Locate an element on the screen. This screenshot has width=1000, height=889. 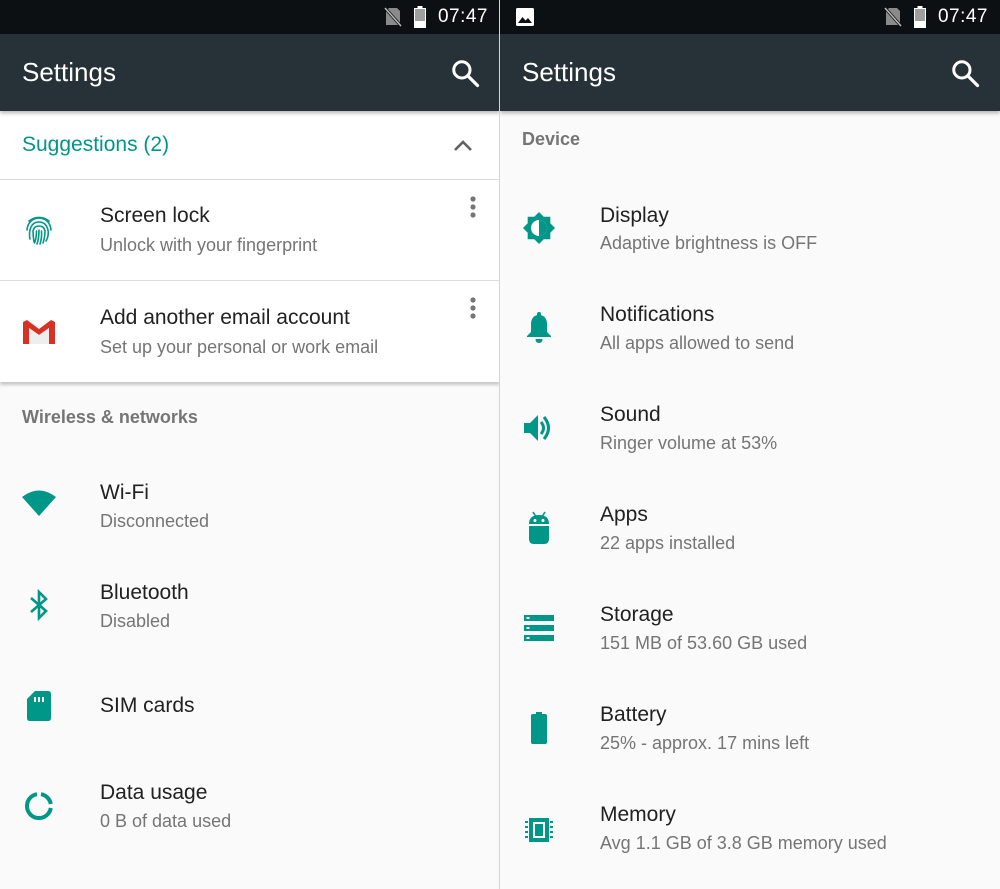
item-title: Battery is located at coordinates (633, 714).